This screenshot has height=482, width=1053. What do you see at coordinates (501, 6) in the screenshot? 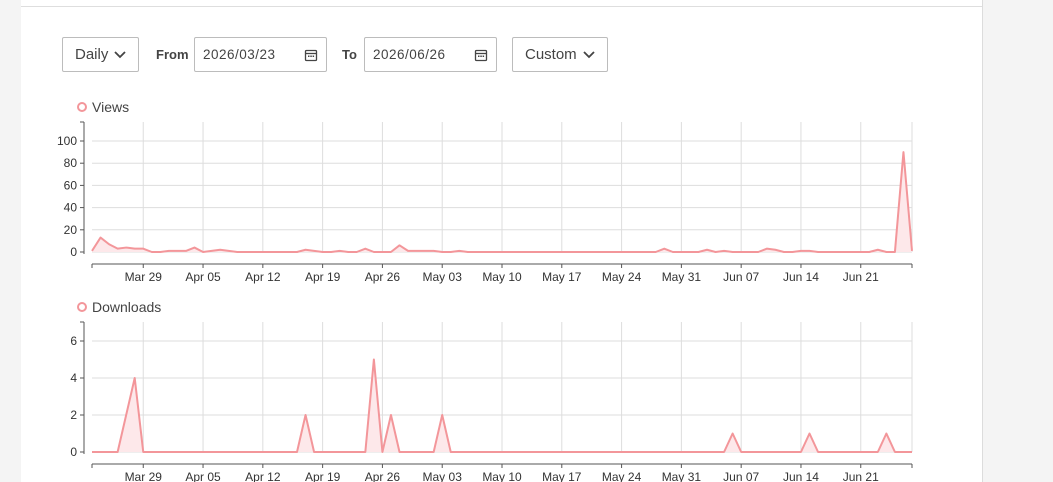
I see `top-divider` at bounding box center [501, 6].